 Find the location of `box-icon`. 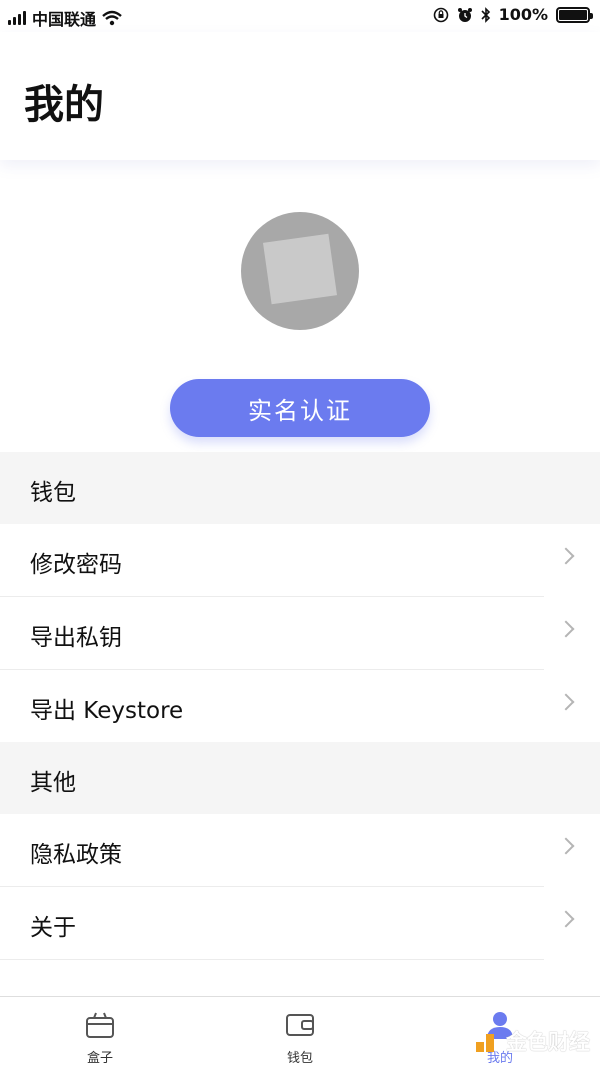

box-icon is located at coordinates (100, 1025).